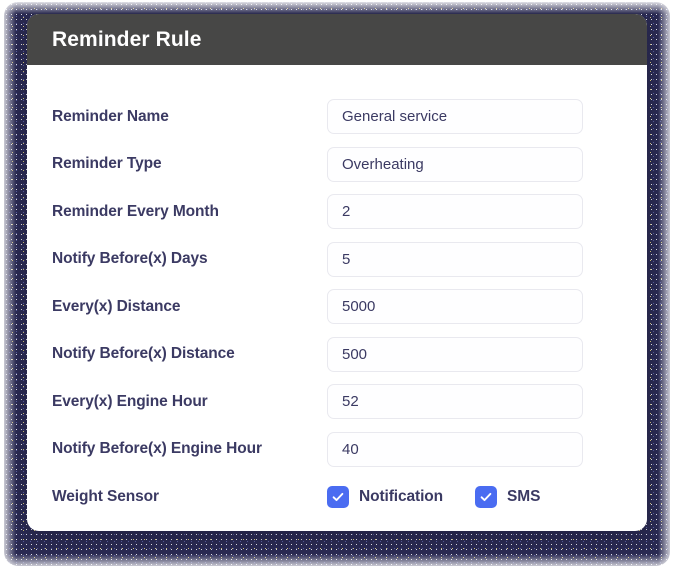 This screenshot has height=570, width=674. I want to click on checkbox-notification-label: Notification, so click(401, 496).